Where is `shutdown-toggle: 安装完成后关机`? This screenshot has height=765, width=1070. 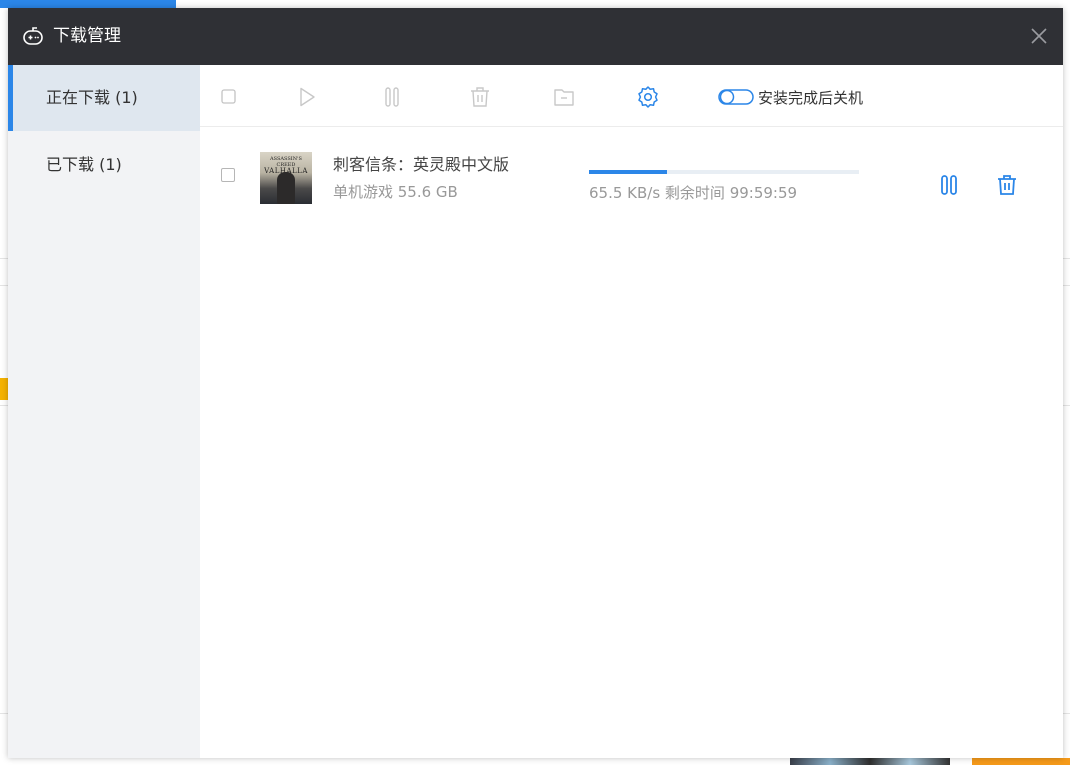
shutdown-toggle: 安装完成后关机 is located at coordinates (790, 97).